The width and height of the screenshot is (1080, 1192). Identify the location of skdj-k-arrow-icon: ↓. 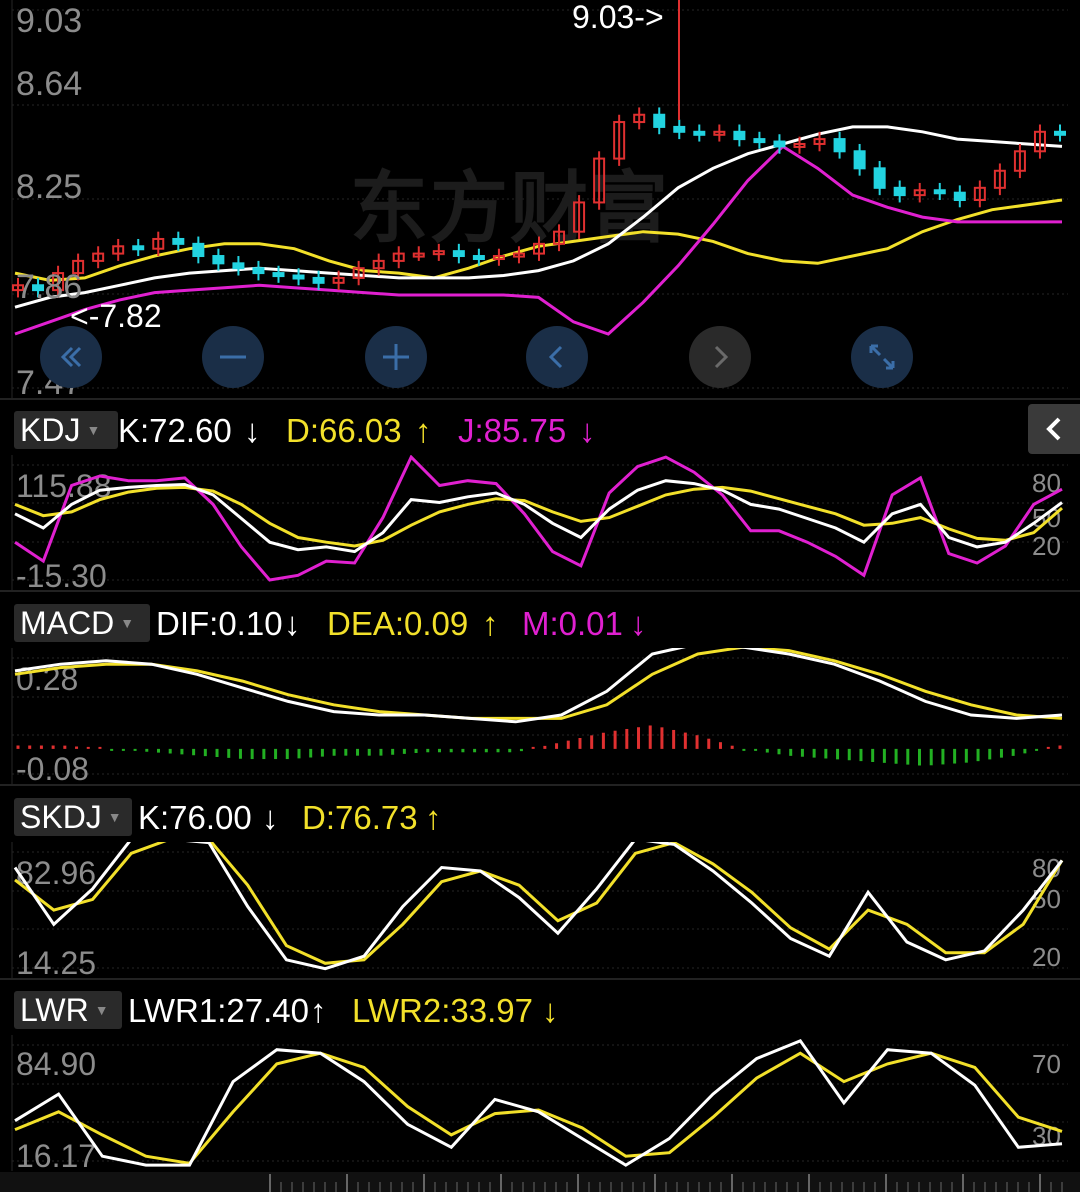
(270, 817).